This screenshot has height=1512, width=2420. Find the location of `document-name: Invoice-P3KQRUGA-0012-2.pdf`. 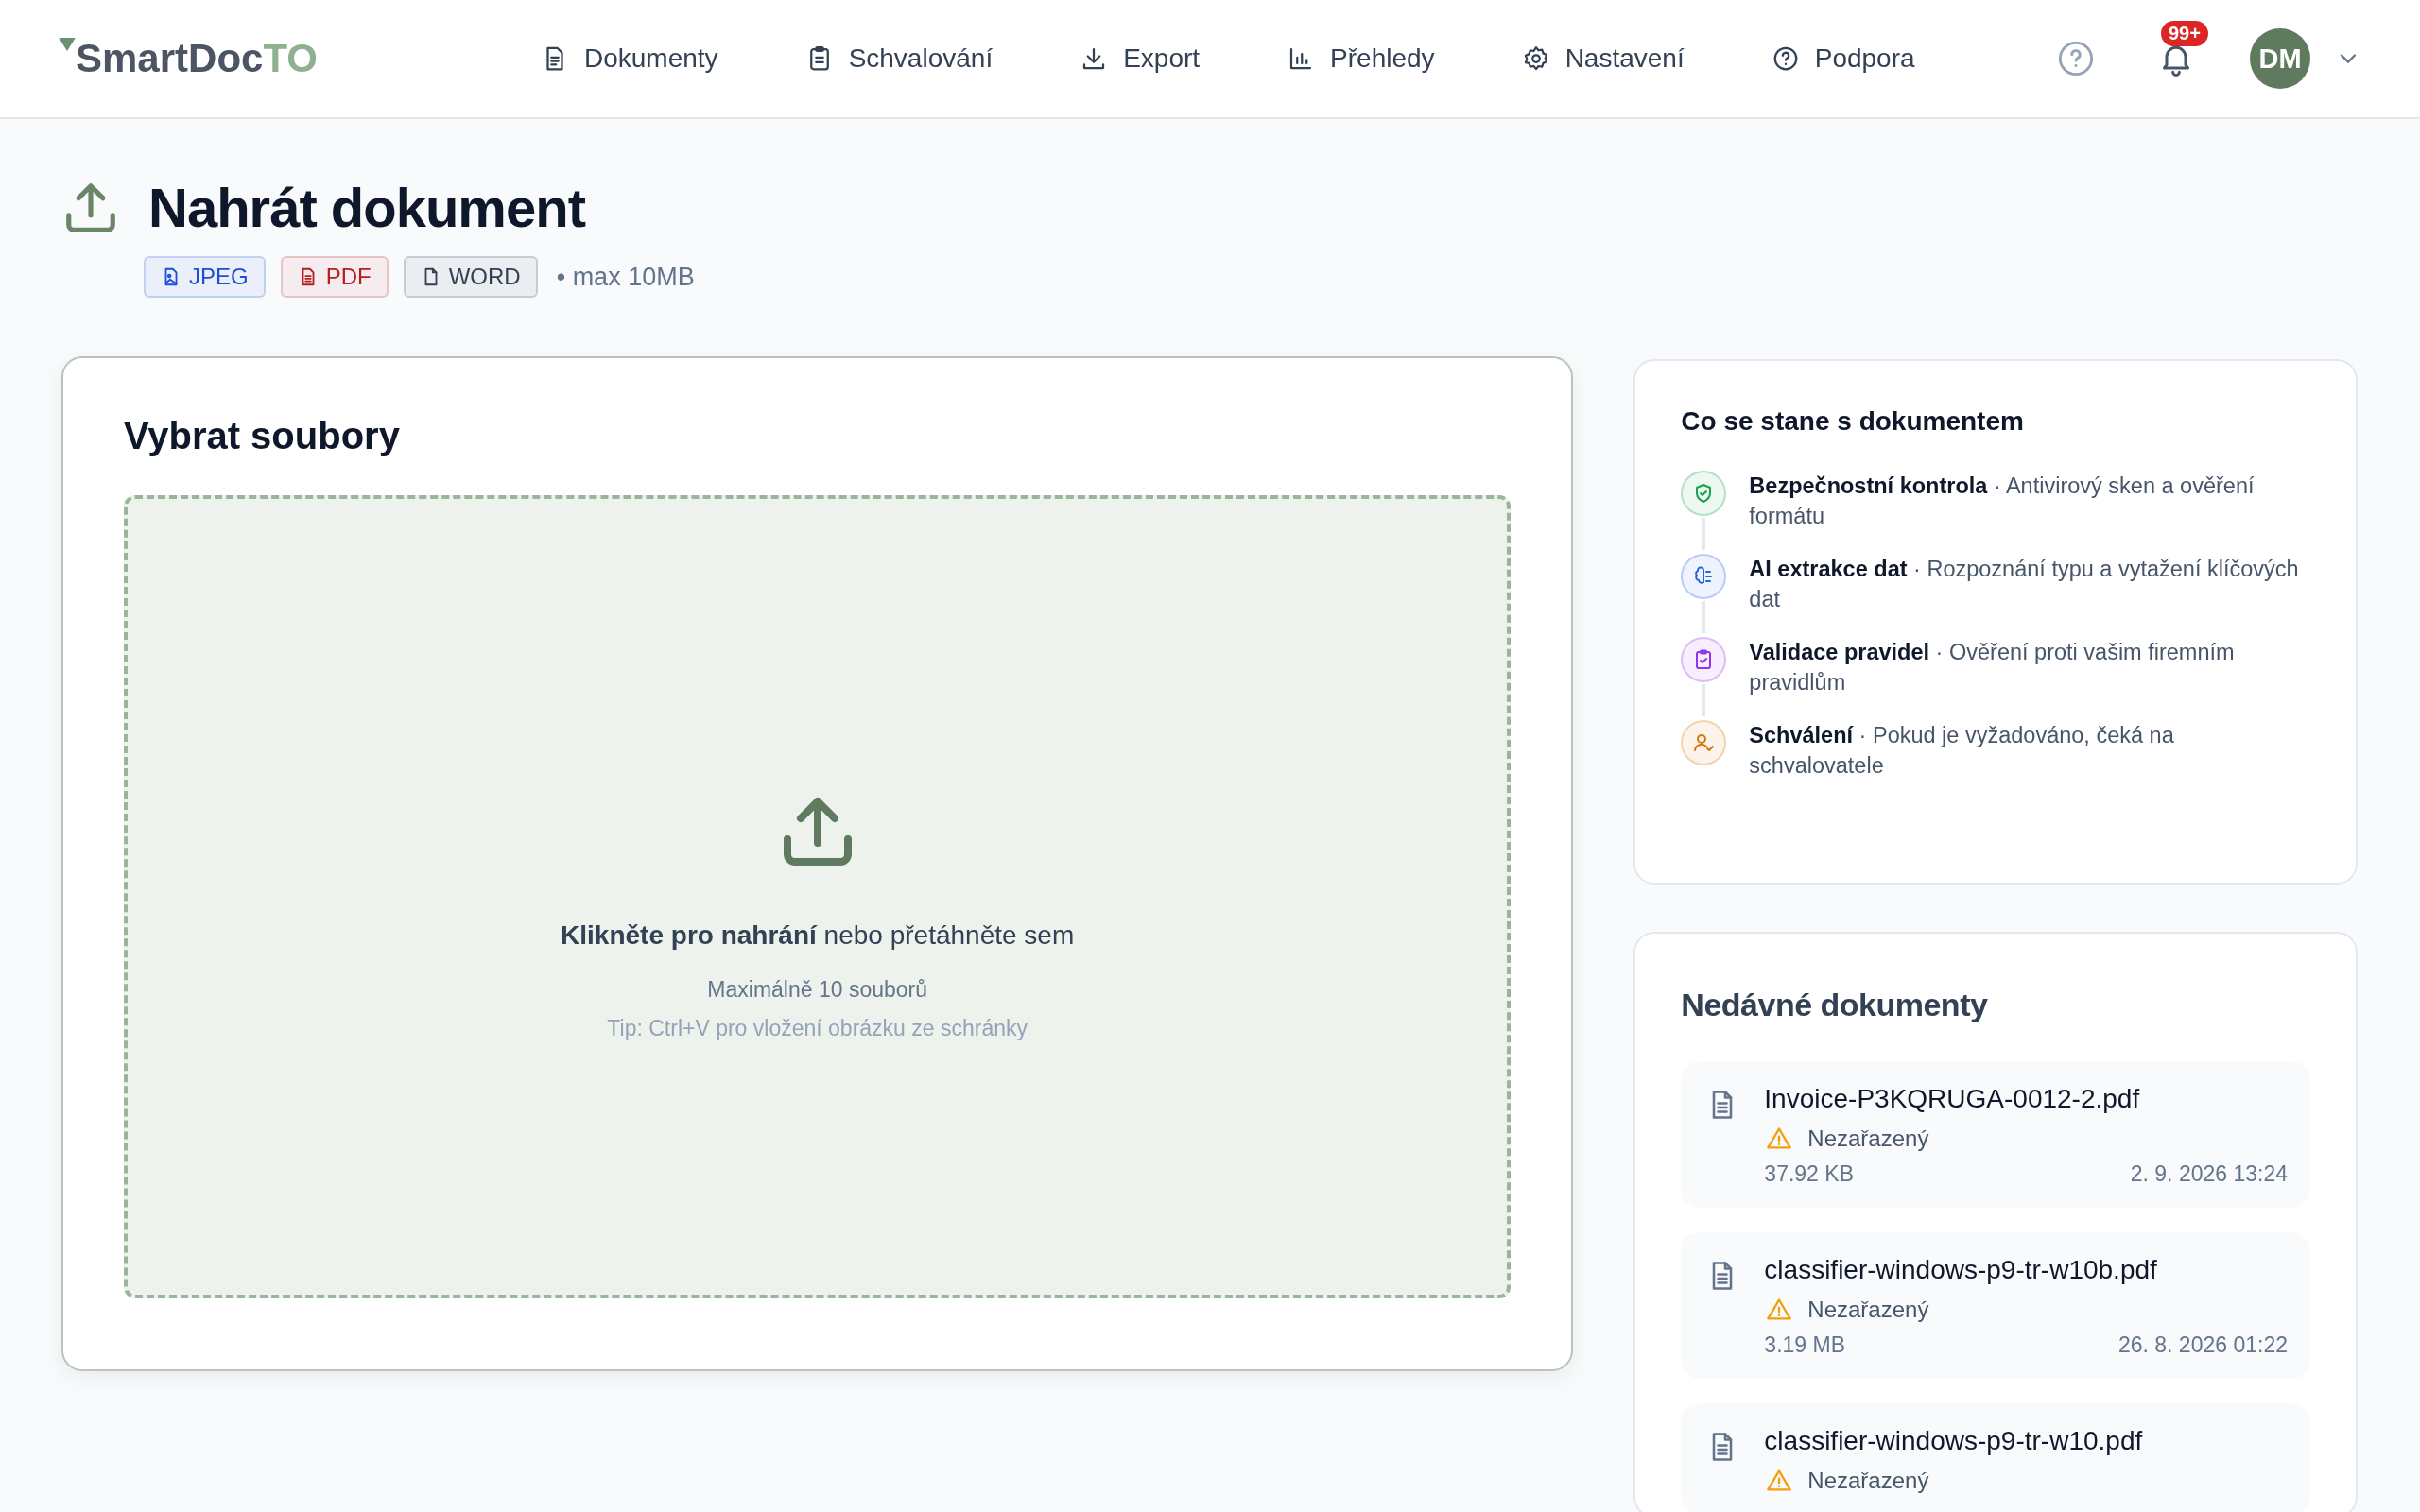

document-name: Invoice-P3KQRUGA-0012-2.pdf is located at coordinates (1952, 1099).